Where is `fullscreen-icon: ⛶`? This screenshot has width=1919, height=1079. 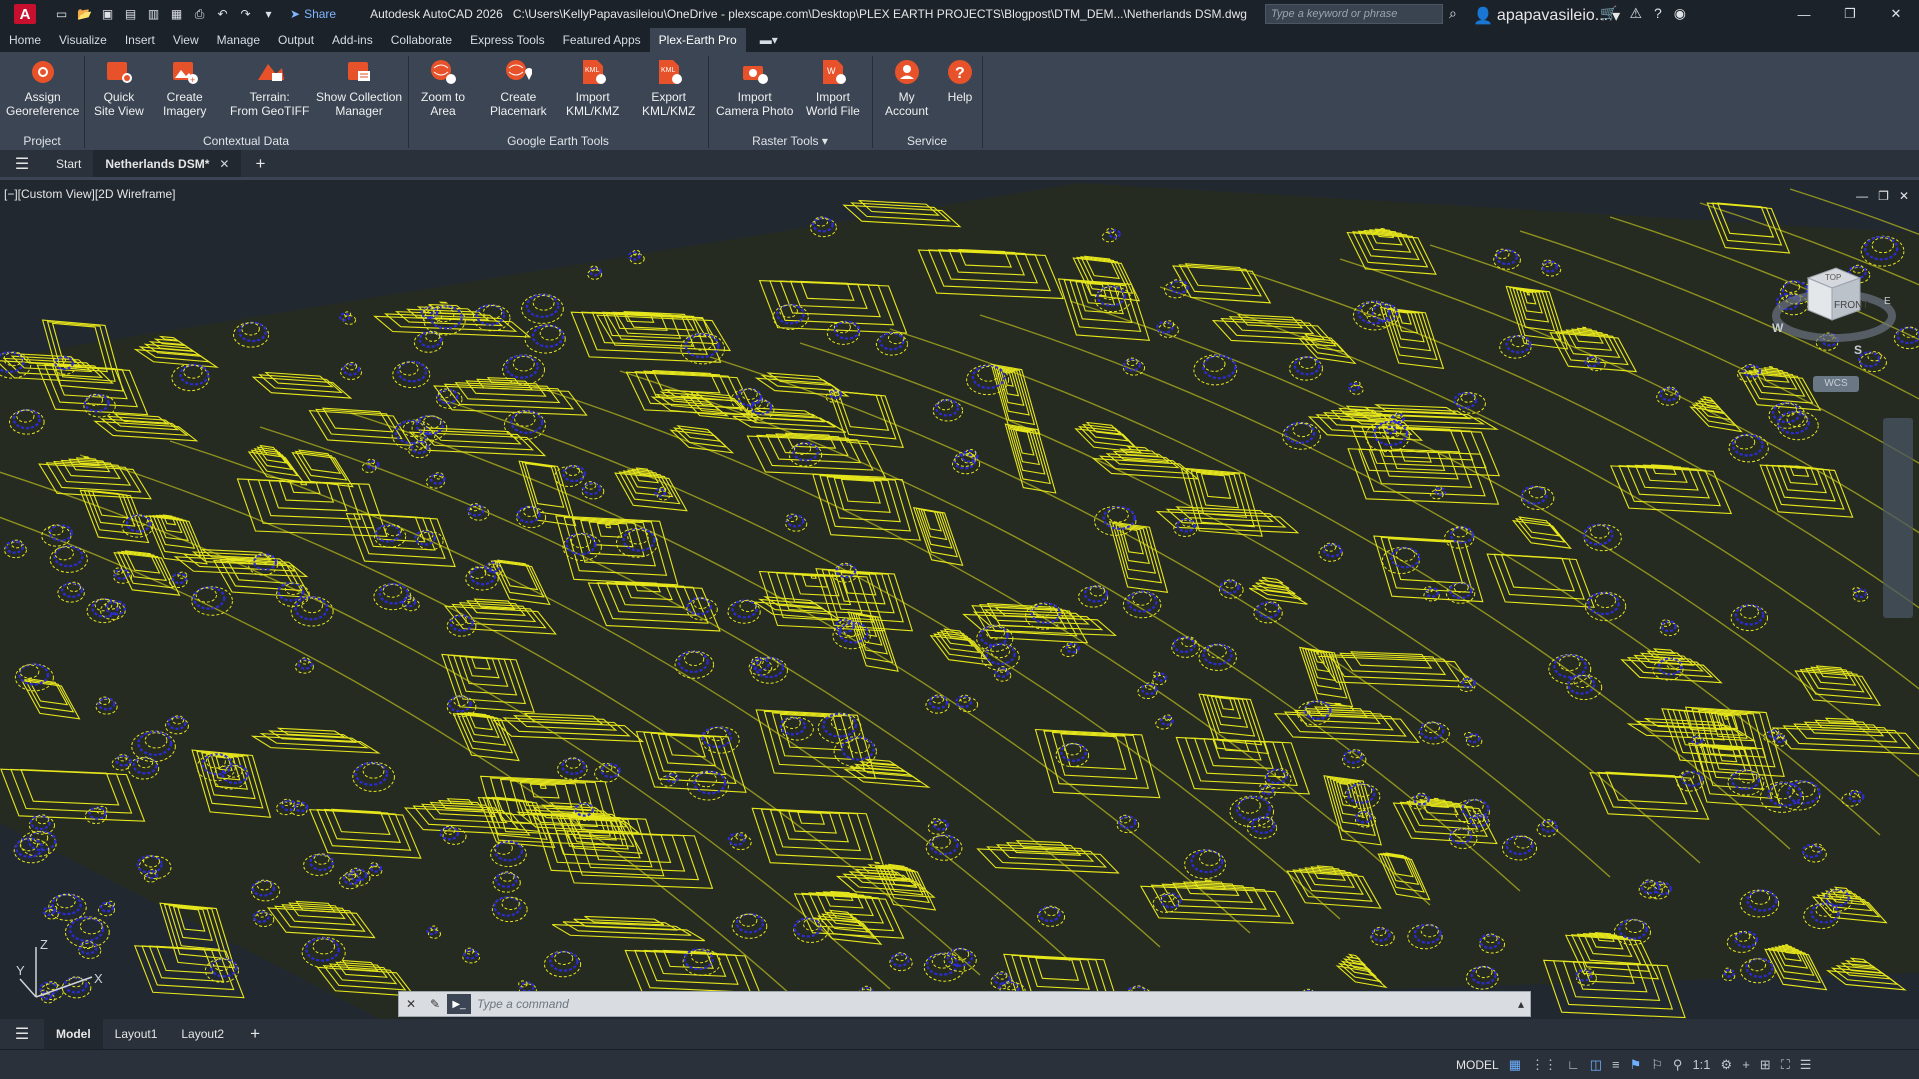
fullscreen-icon: ⛶ is located at coordinates (1785, 1065).